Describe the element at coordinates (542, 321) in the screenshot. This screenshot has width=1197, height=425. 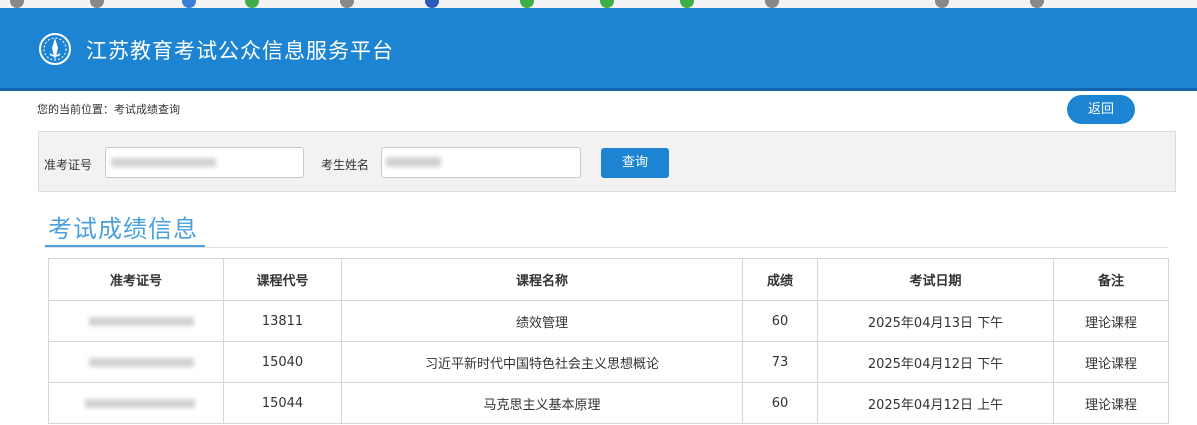
I see `course-name-cell: 绩效管理` at that location.